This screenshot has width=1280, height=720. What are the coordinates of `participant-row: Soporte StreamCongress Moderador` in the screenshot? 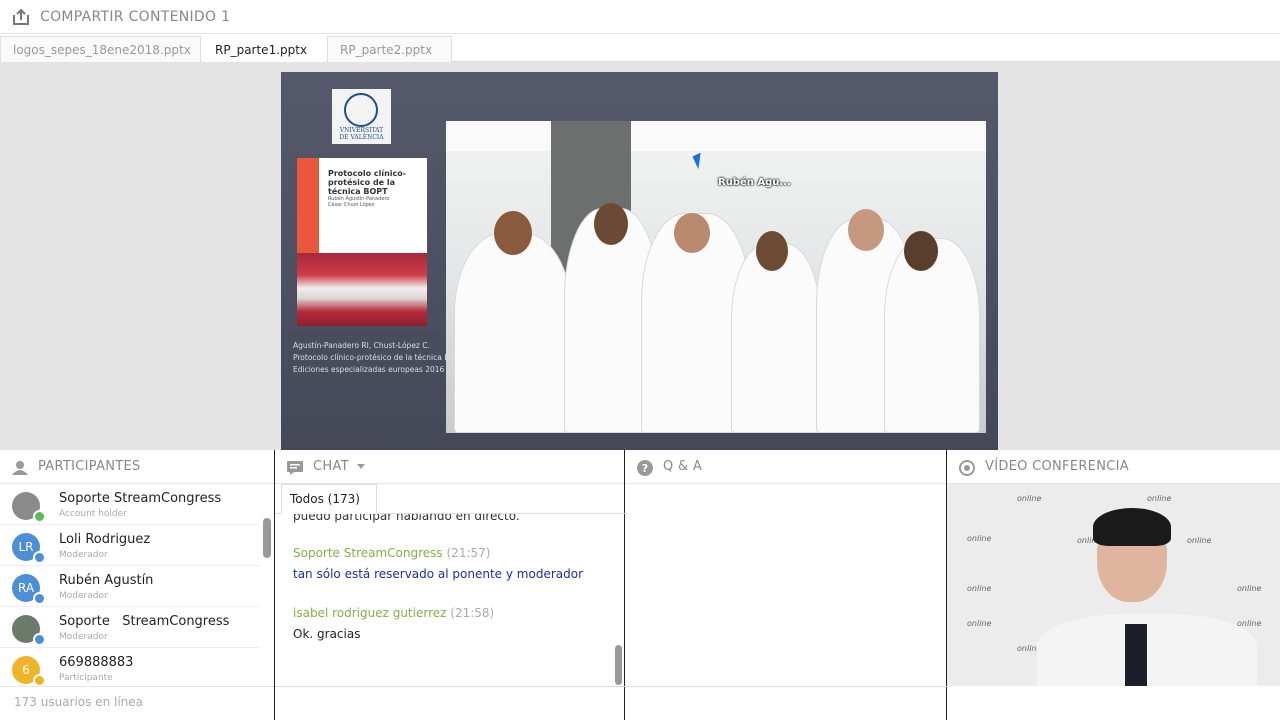 It's located at (130, 627).